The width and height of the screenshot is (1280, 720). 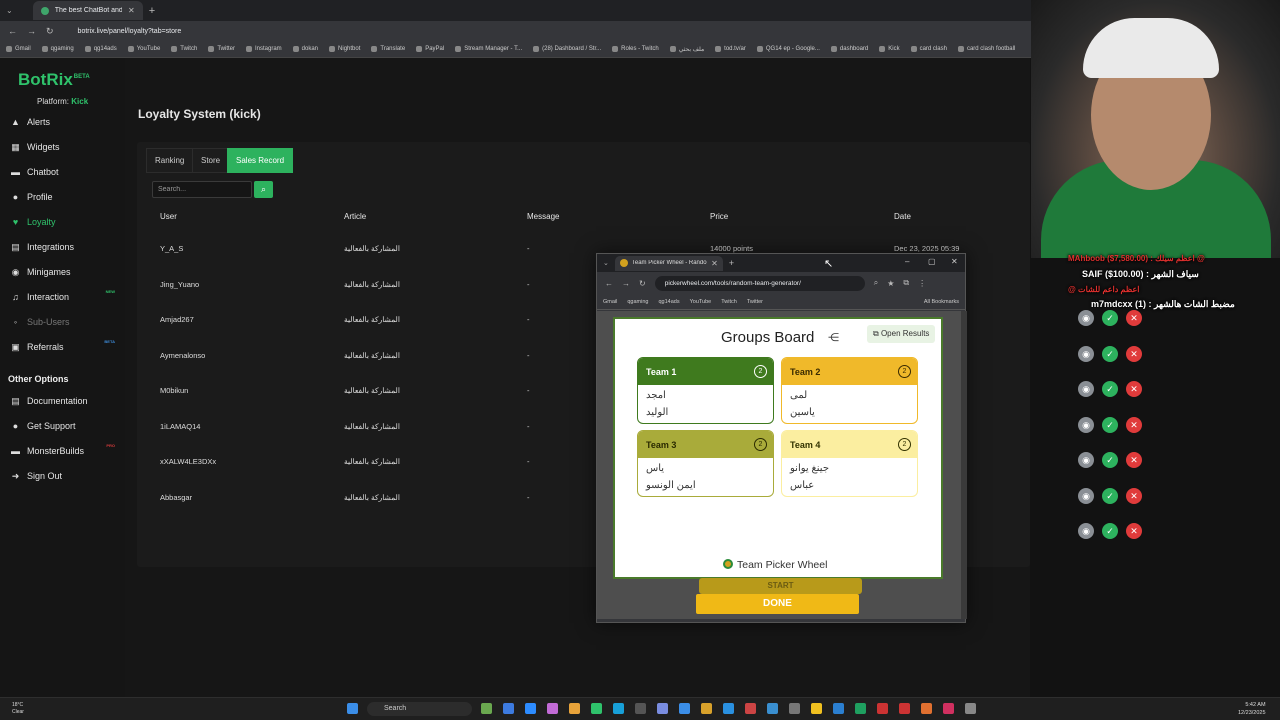 I want to click on bookmark-item: Roles - Twitch, so click(x=635, y=49).